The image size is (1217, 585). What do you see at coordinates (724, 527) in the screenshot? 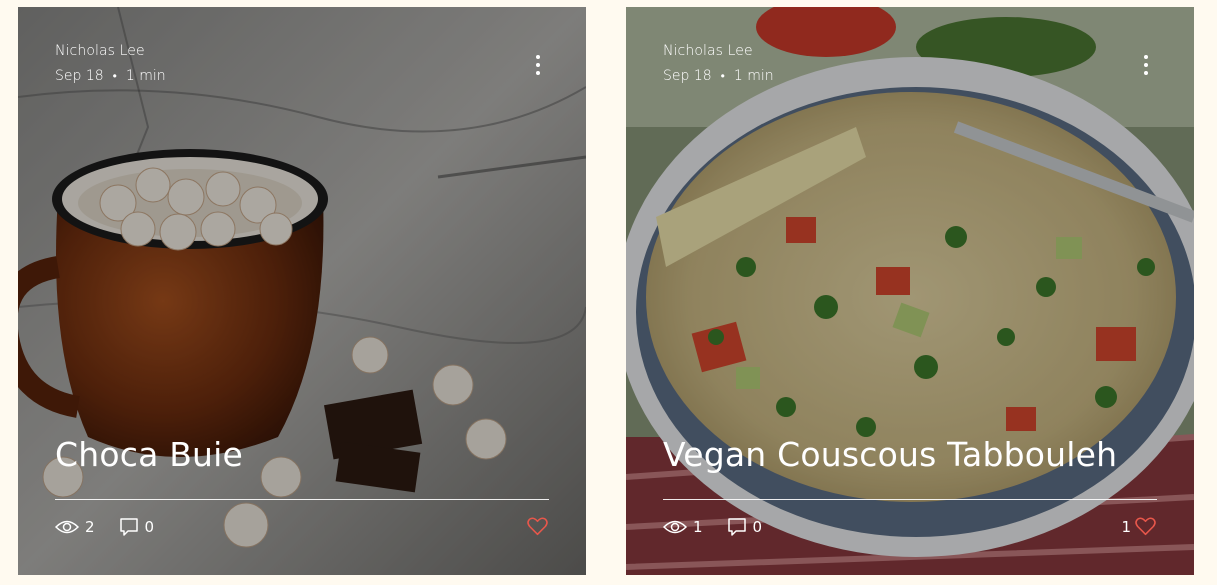
I see `post-stats: 1 0` at bounding box center [724, 527].